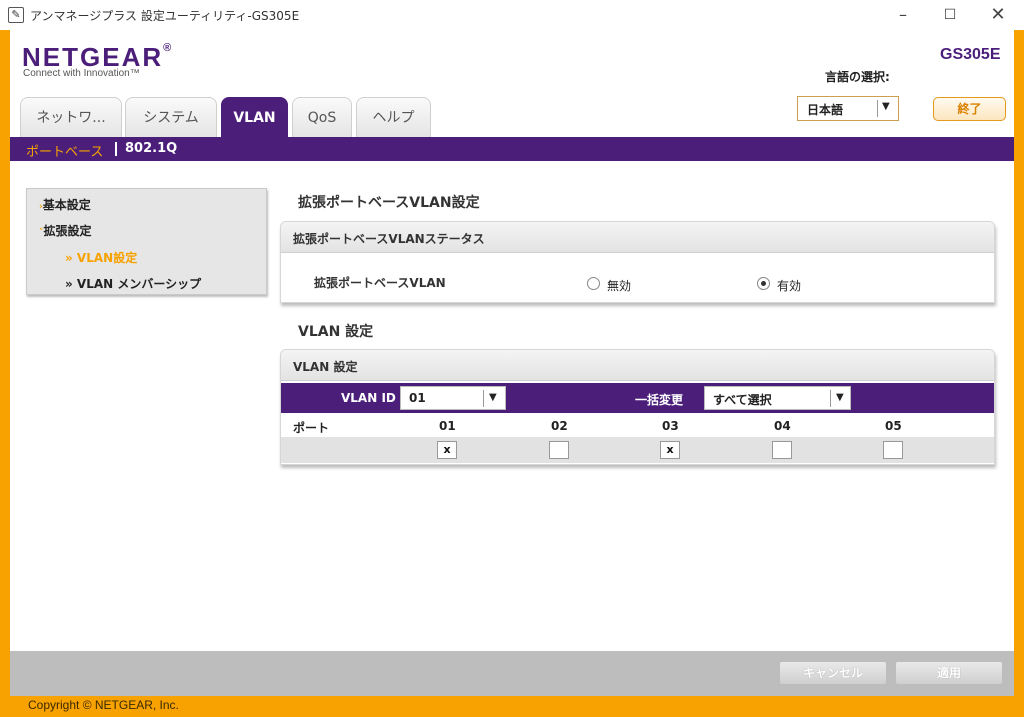 Image resolution: width=1024 pixels, height=717 pixels. Describe the element at coordinates (101, 257) in the screenshot. I see `sidebar-item-vlan-settings: » VLAN設定` at that location.